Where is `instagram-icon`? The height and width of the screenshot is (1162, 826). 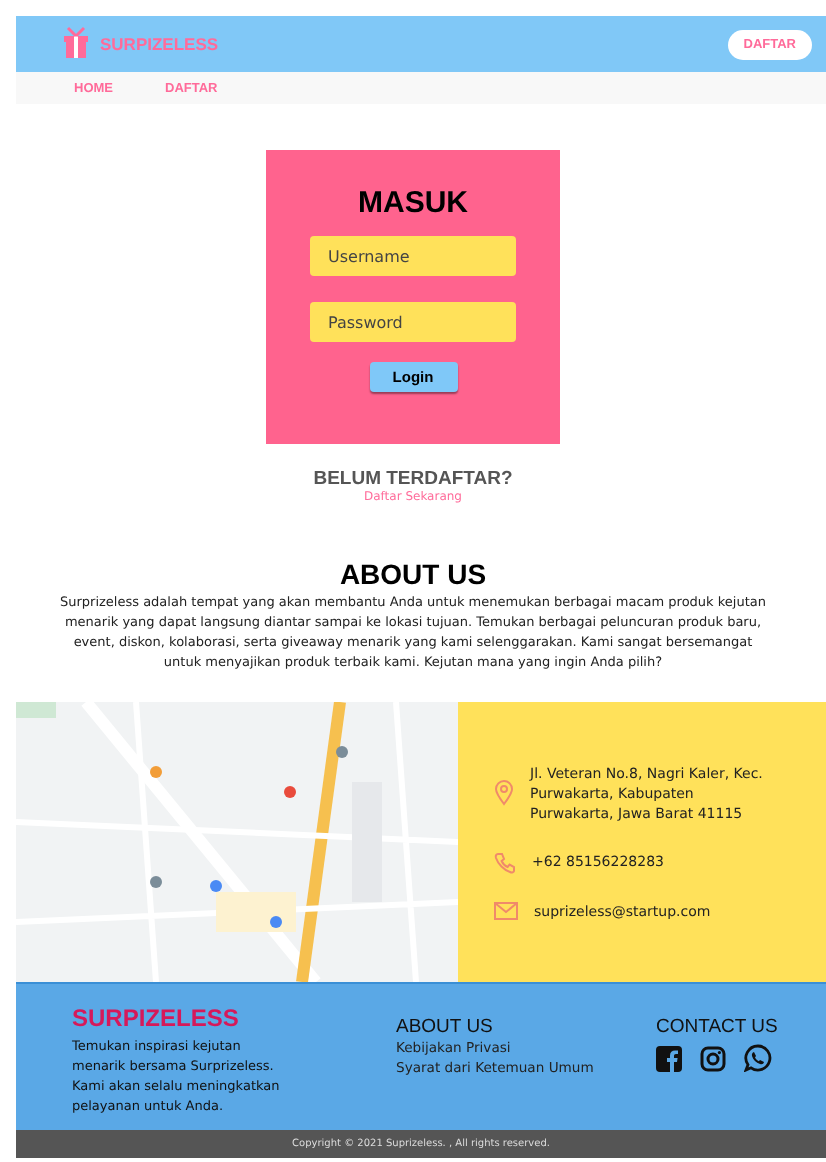 instagram-icon is located at coordinates (713, 1058).